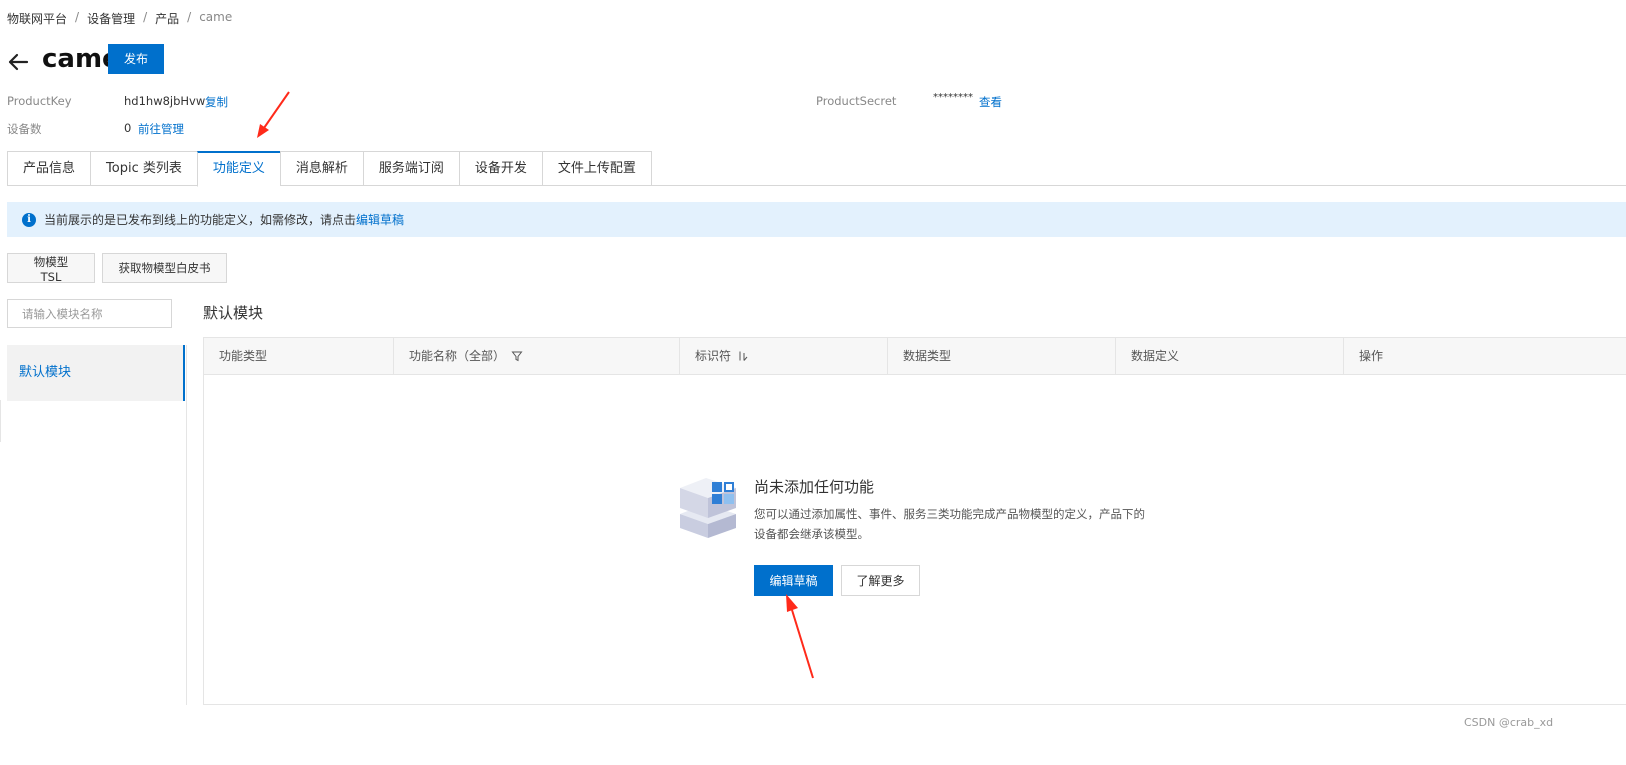 Image resolution: width=1626 pixels, height=765 pixels. What do you see at coordinates (136, 59) in the screenshot?
I see `publish-button: 发布` at bounding box center [136, 59].